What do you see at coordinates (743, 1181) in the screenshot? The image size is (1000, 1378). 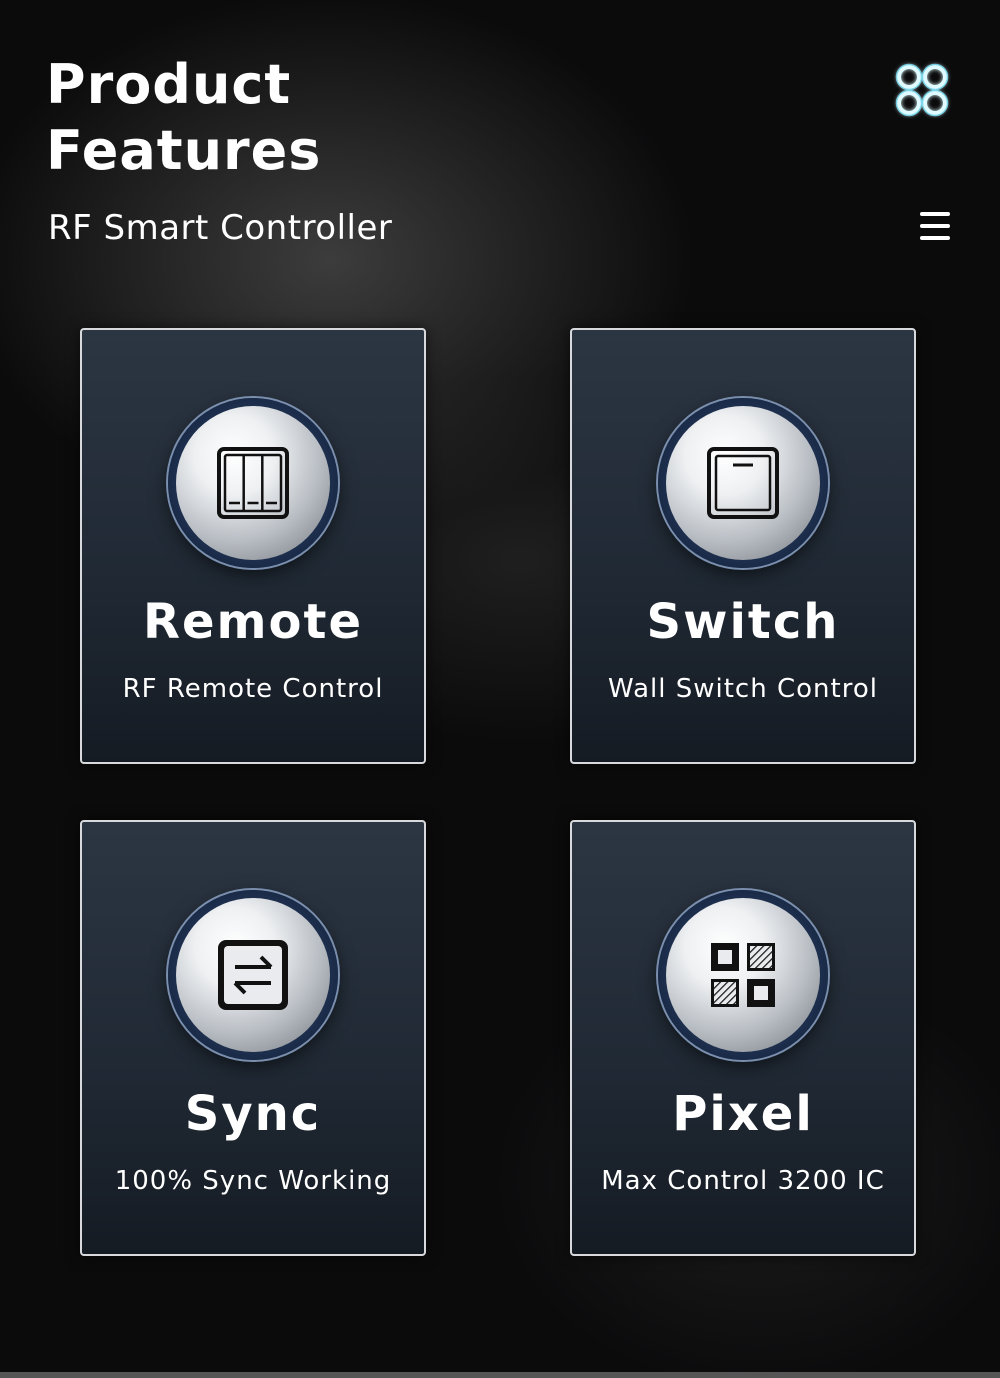 I see `feature-subtitle: Max Control 3200 IC` at bounding box center [743, 1181].